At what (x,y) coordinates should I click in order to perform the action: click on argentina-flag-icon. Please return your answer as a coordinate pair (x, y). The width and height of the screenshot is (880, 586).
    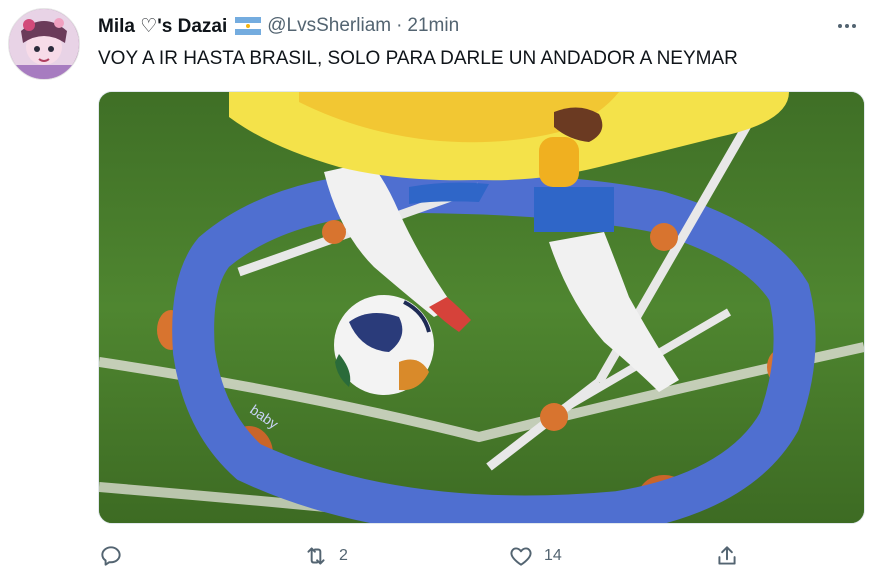
    Looking at the image, I should click on (248, 26).